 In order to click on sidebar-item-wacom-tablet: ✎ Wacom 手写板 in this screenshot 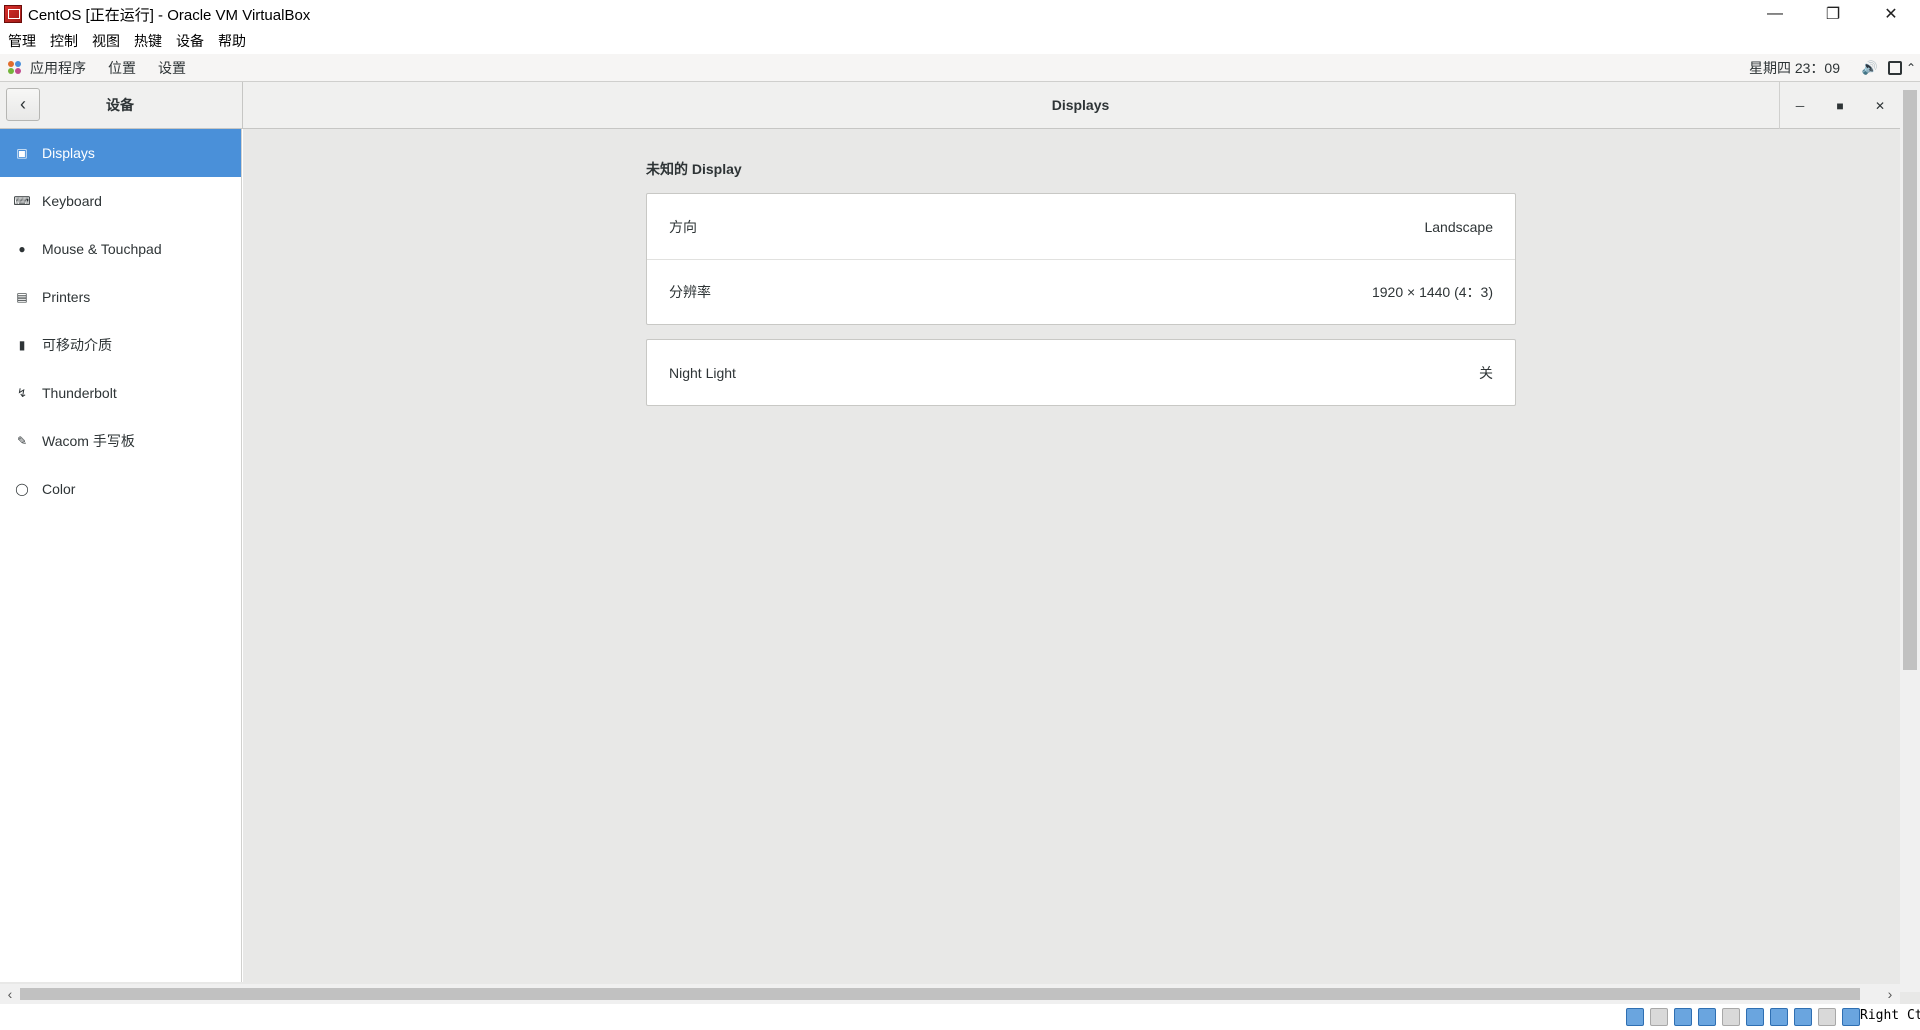, I will do `click(120, 441)`.